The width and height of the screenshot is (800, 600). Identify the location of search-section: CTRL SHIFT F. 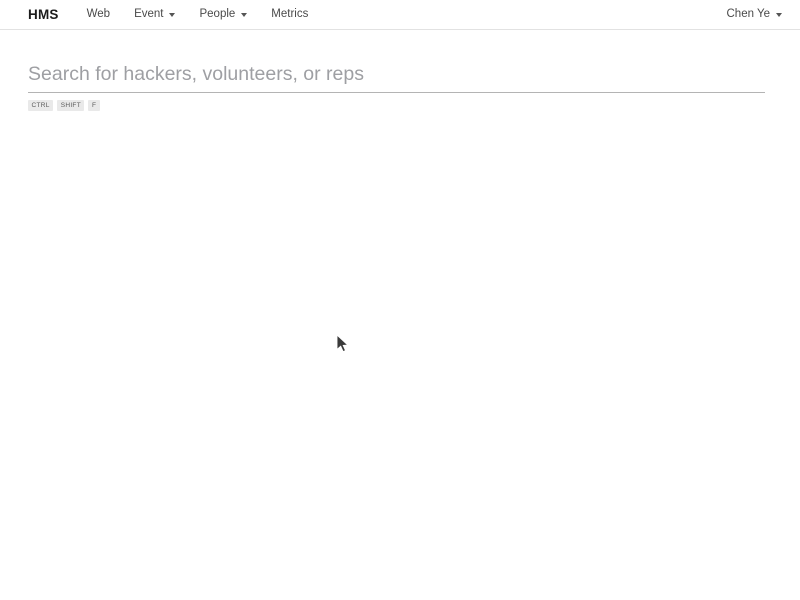
(396, 87).